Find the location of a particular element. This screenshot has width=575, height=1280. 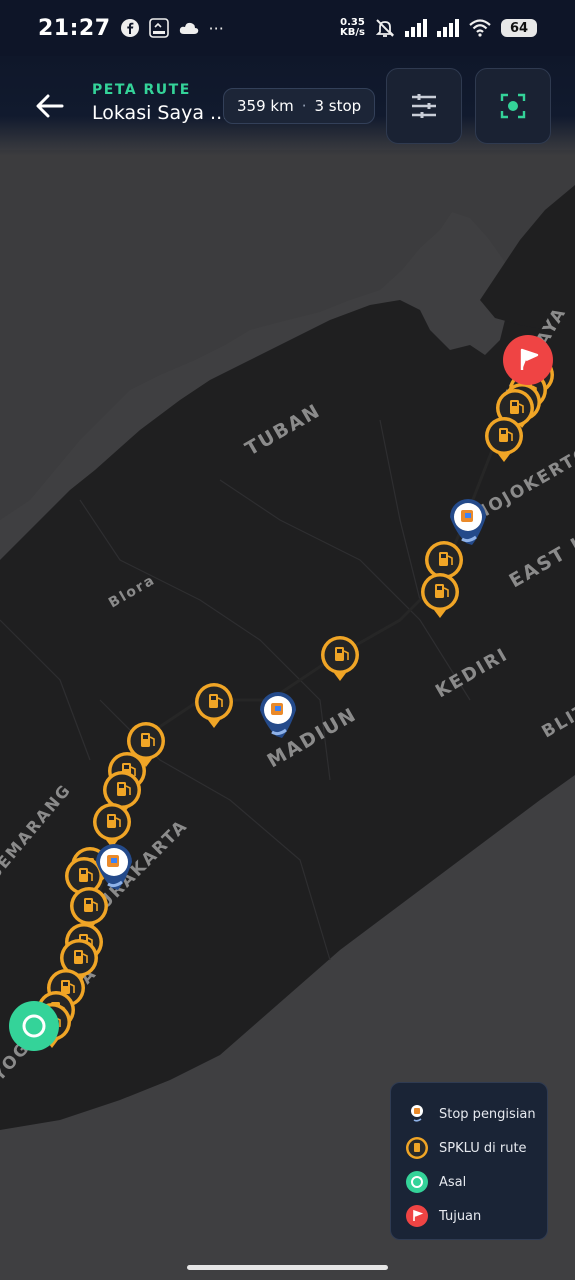

charging-stop-pin-icon is located at coordinates (417, 1113).